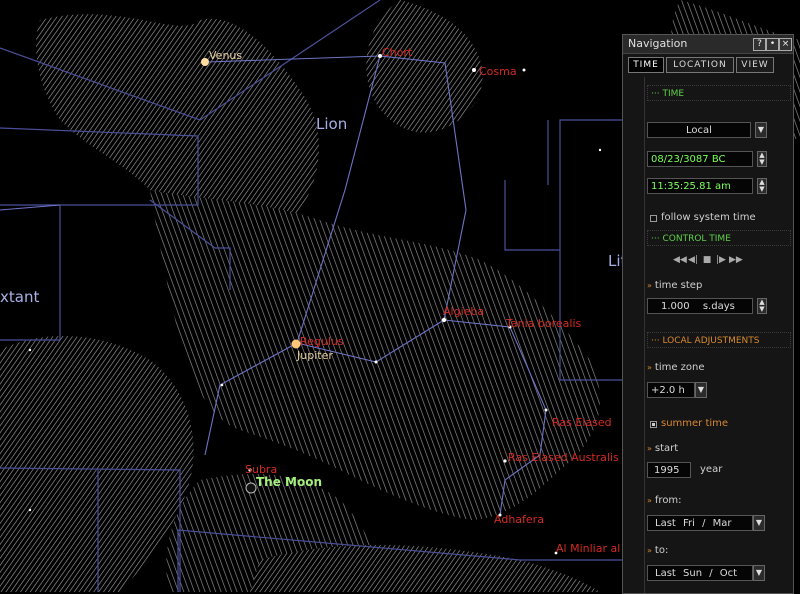  Describe the element at coordinates (397, 52) in the screenshot. I see `star-label-chort: Chort` at that location.